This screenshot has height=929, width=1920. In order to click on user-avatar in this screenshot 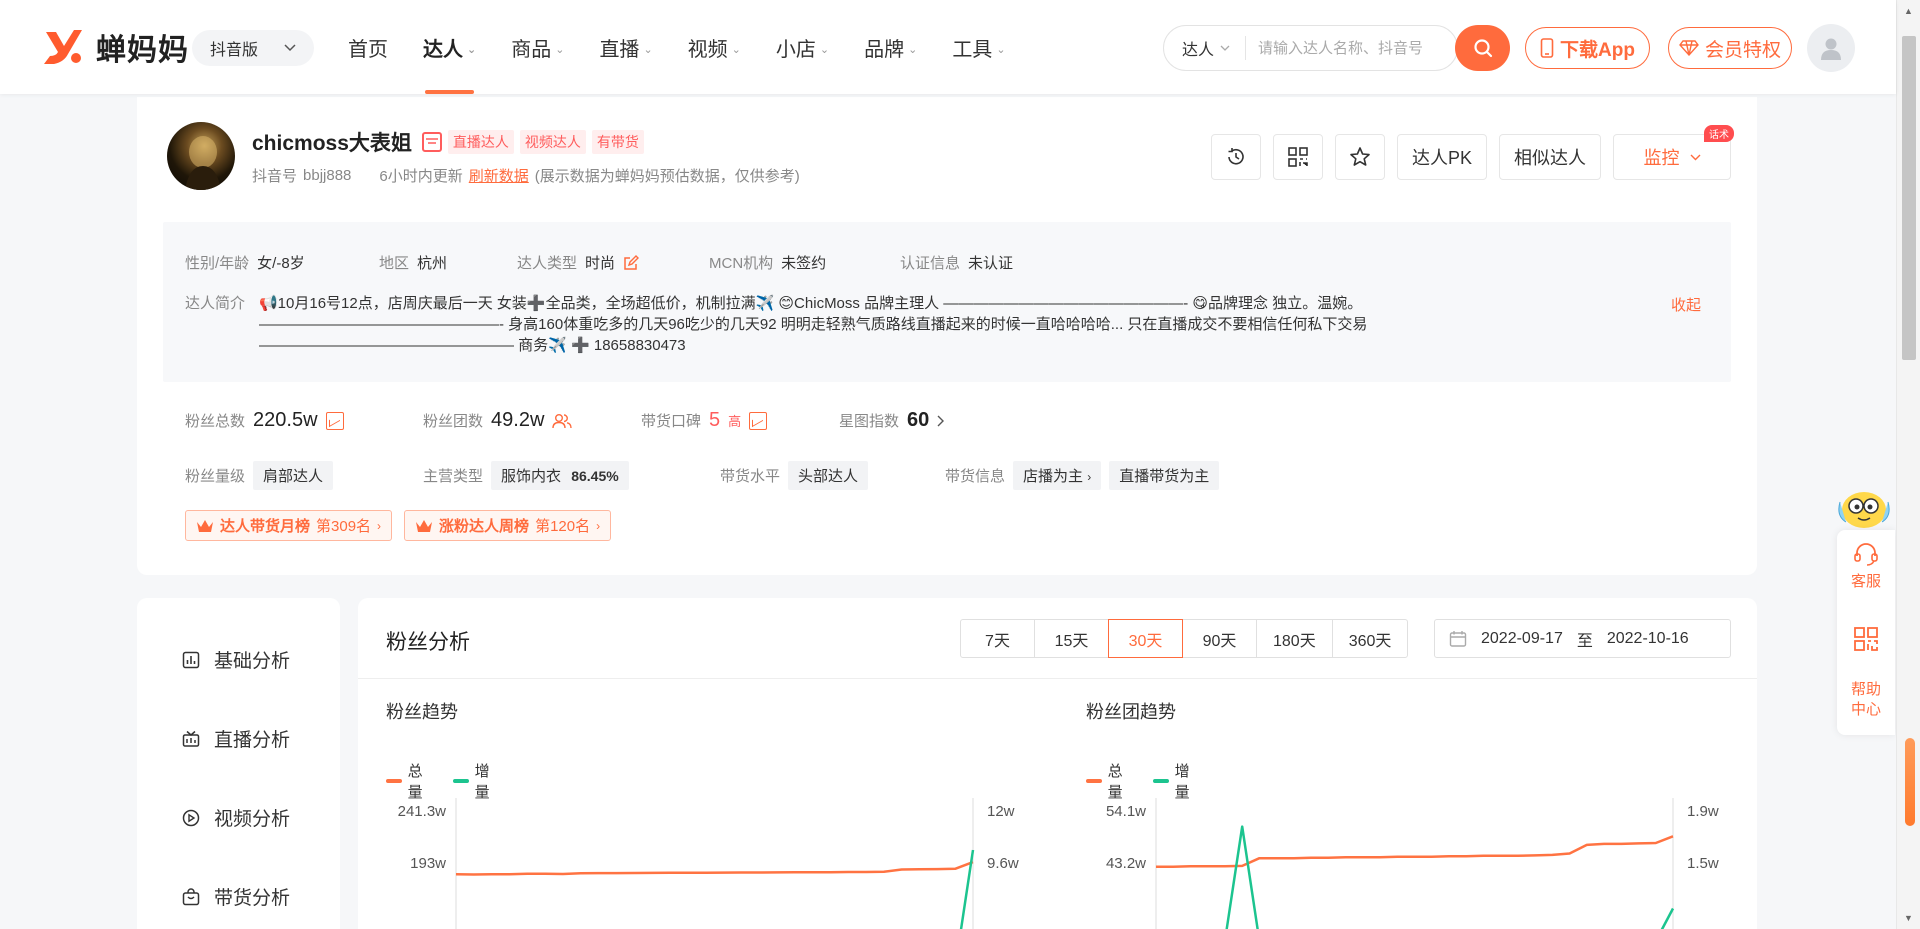, I will do `click(1831, 48)`.